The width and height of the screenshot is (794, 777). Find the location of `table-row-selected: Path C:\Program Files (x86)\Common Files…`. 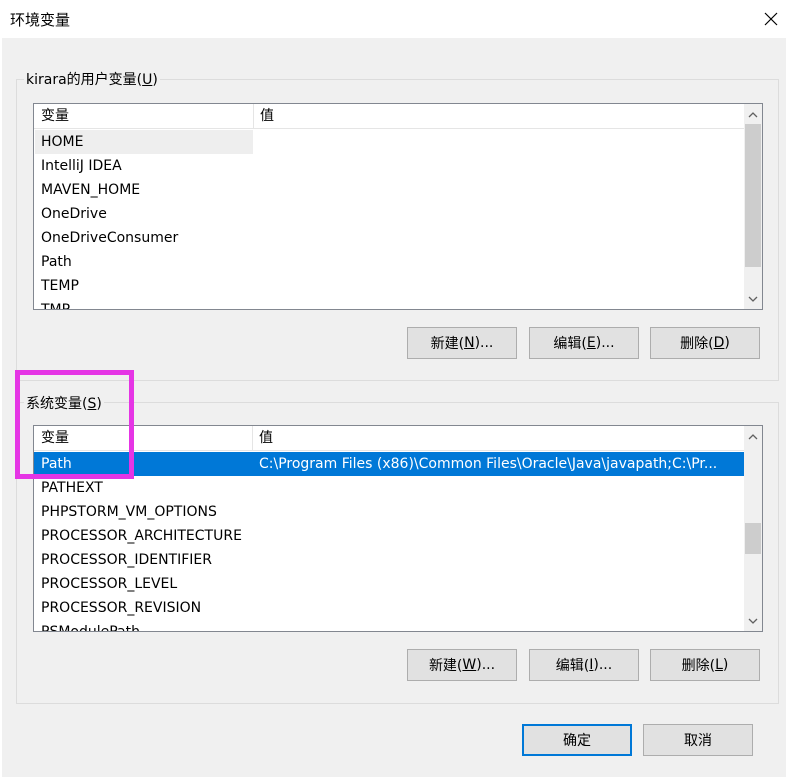

table-row-selected: Path C:\Program Files (x86)\Common Files… is located at coordinates (389, 464).